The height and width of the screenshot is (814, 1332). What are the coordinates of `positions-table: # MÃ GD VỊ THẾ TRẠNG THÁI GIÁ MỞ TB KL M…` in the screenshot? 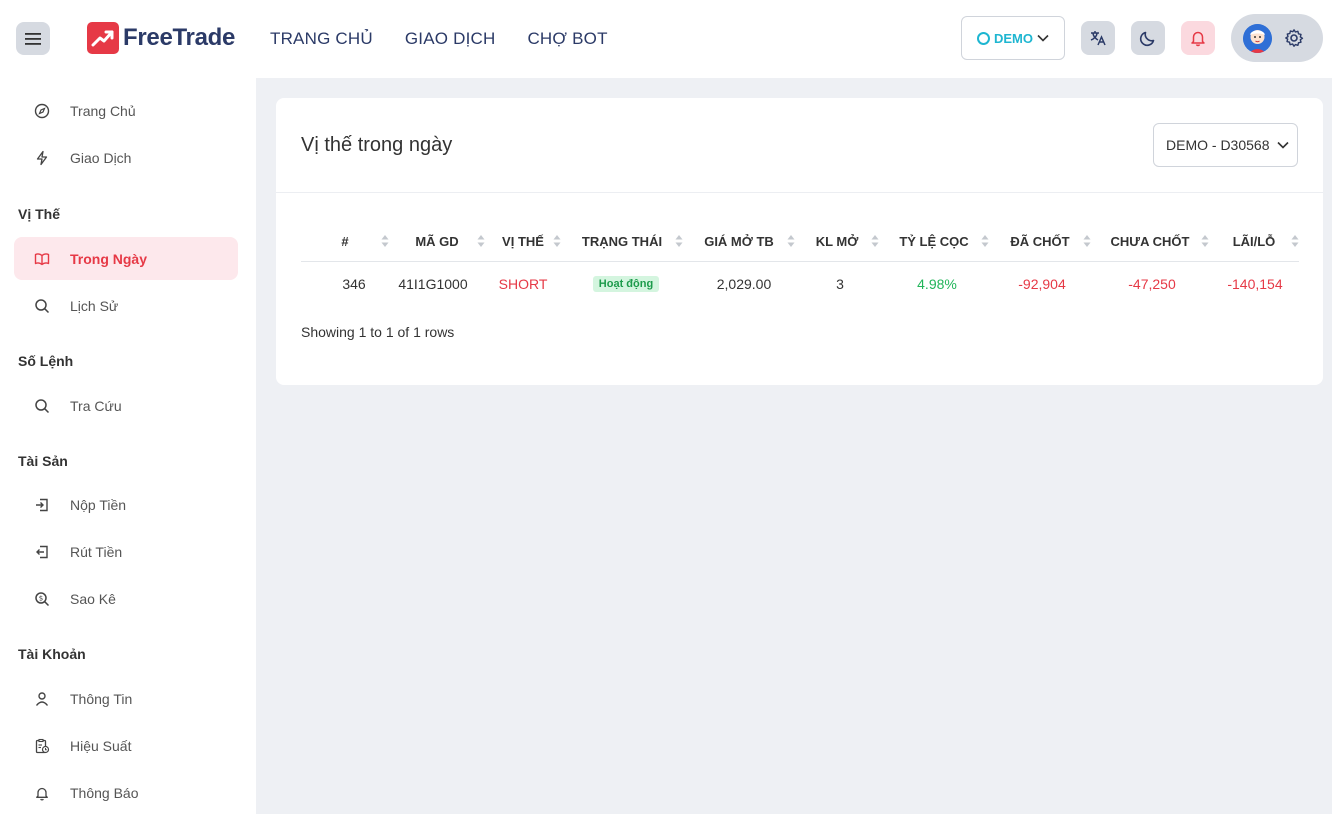 It's located at (800, 262).